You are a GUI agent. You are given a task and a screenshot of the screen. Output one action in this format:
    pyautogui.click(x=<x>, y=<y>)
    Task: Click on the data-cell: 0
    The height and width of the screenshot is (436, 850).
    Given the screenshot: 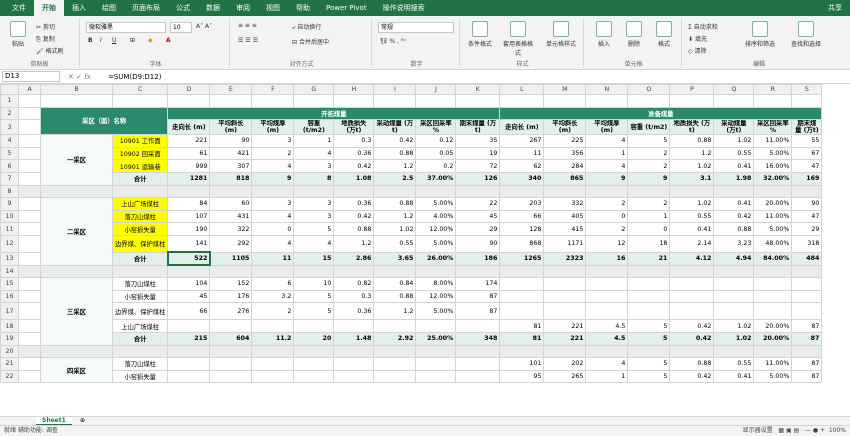 What is the action you would take?
    pyautogui.click(x=607, y=216)
    